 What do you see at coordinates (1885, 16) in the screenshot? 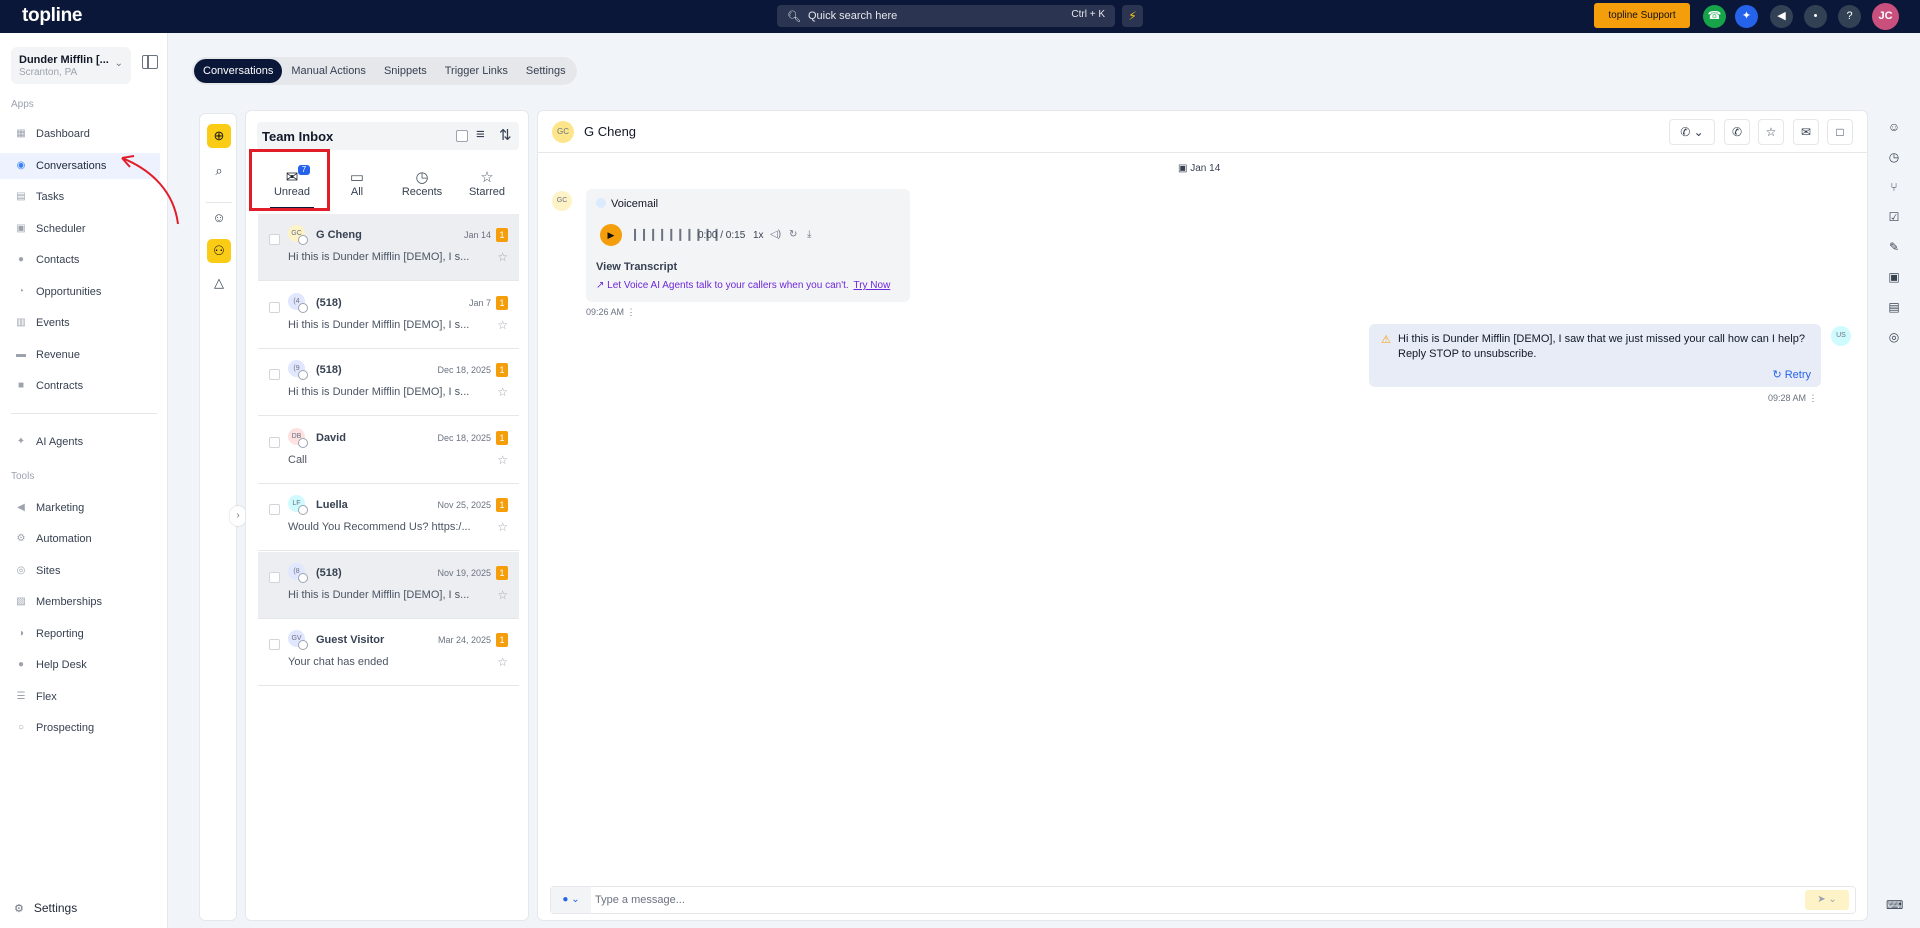
I see `user-avatar: JC` at bounding box center [1885, 16].